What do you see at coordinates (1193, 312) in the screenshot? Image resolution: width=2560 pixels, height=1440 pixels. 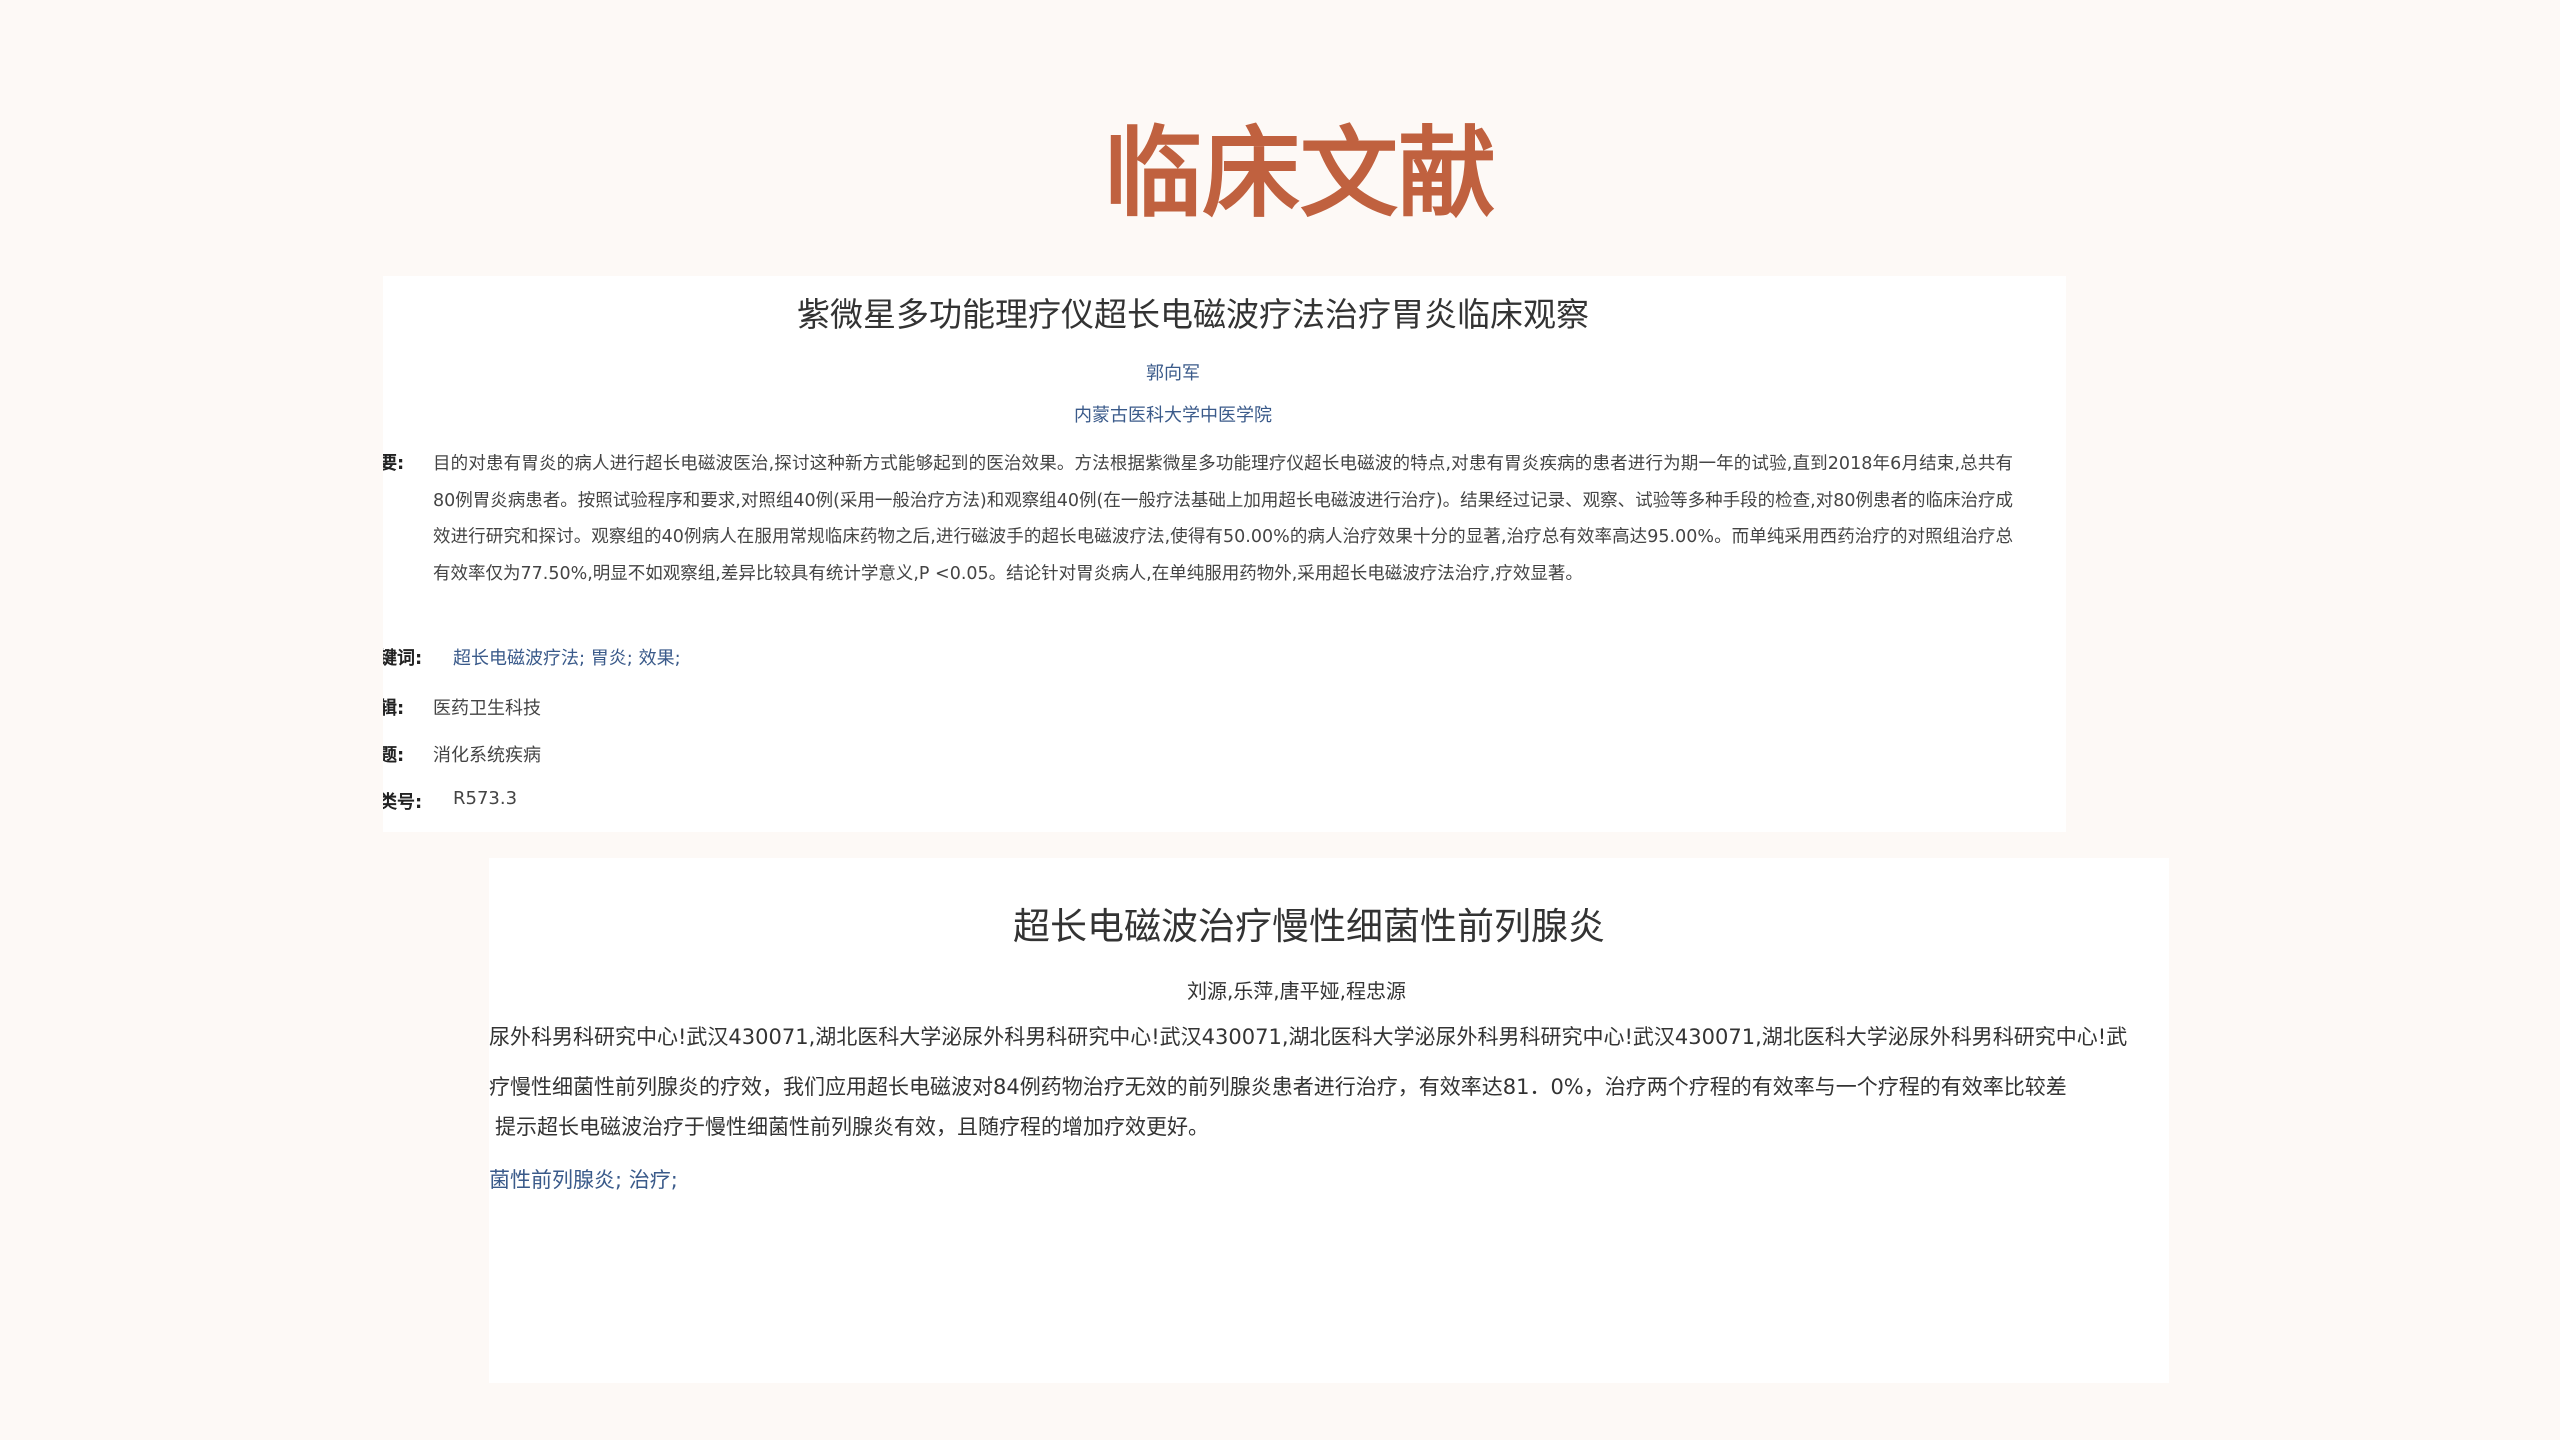 I see `paper-title: 紫微星多功能理疗仪超长电磁波疗法治疗胃炎临床观察` at bounding box center [1193, 312].